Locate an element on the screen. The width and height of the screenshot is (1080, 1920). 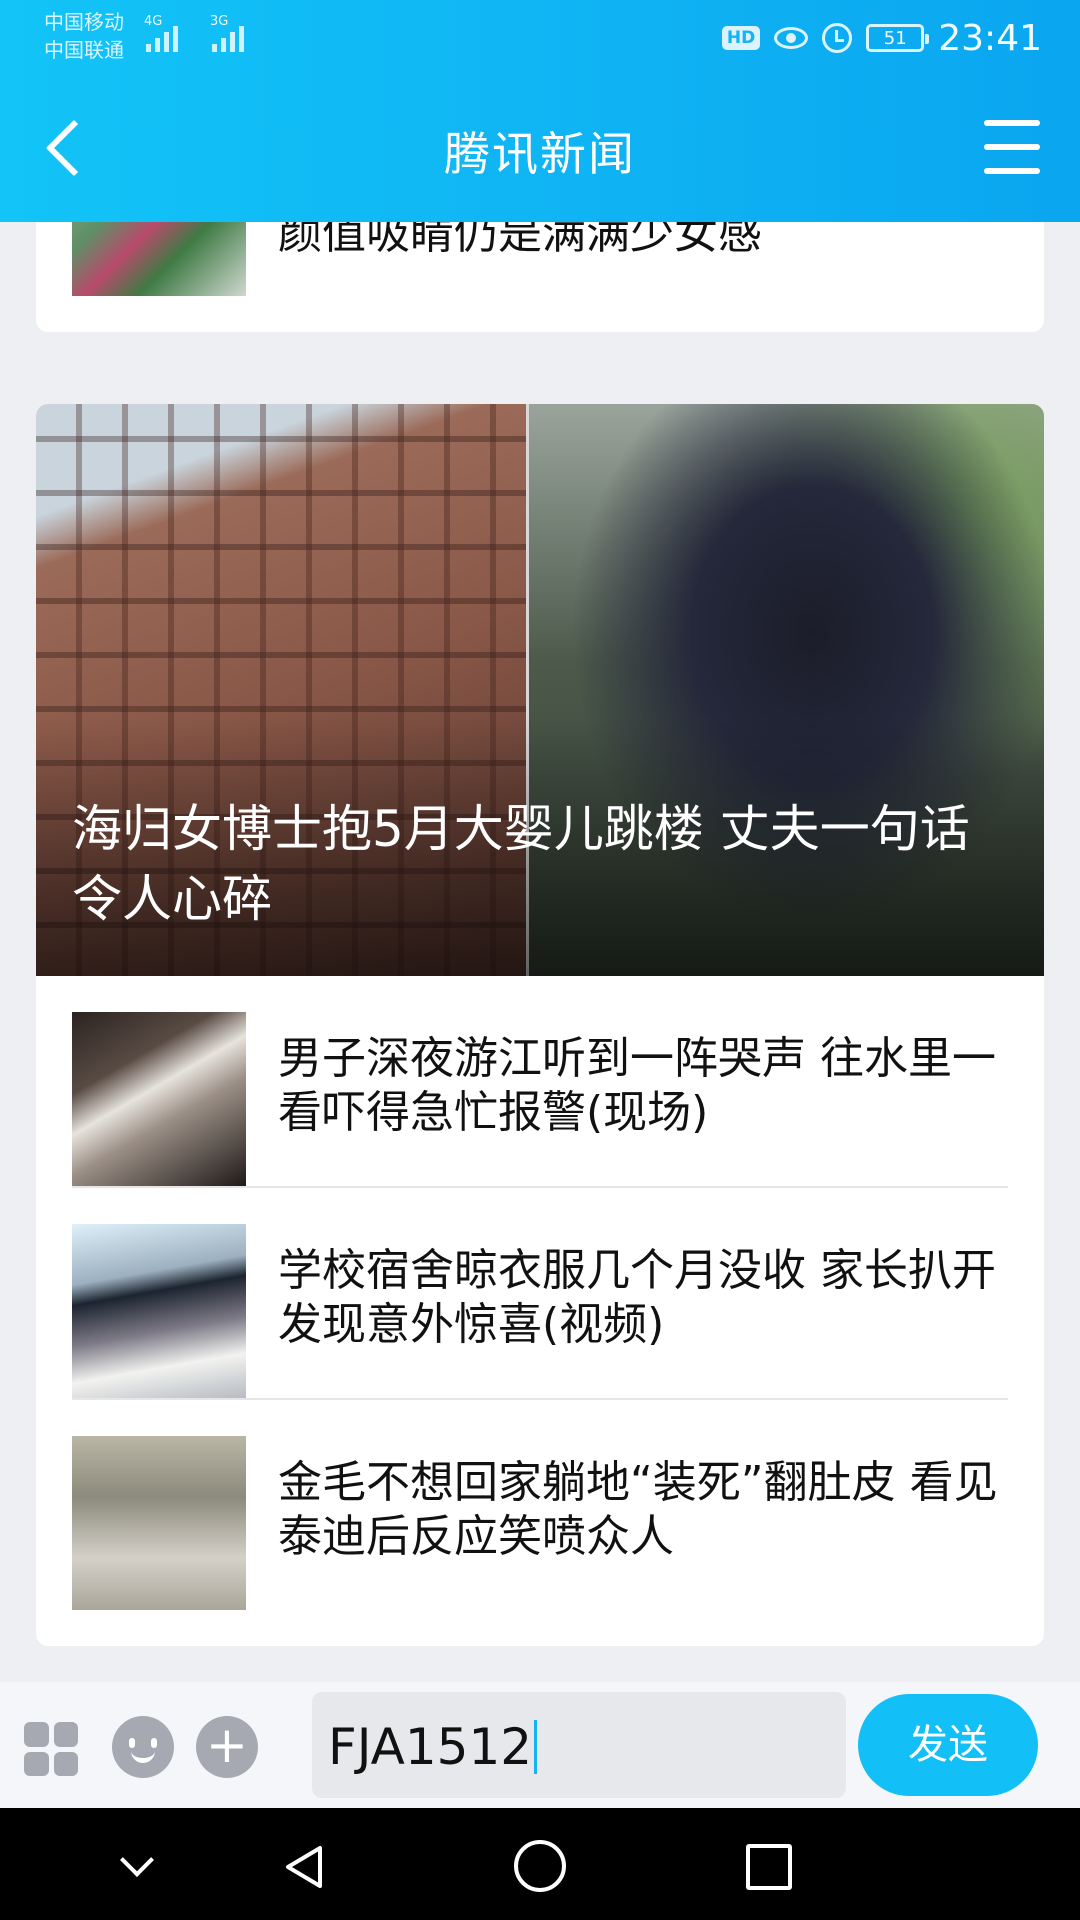
send-button: 发送 is located at coordinates (948, 1745).